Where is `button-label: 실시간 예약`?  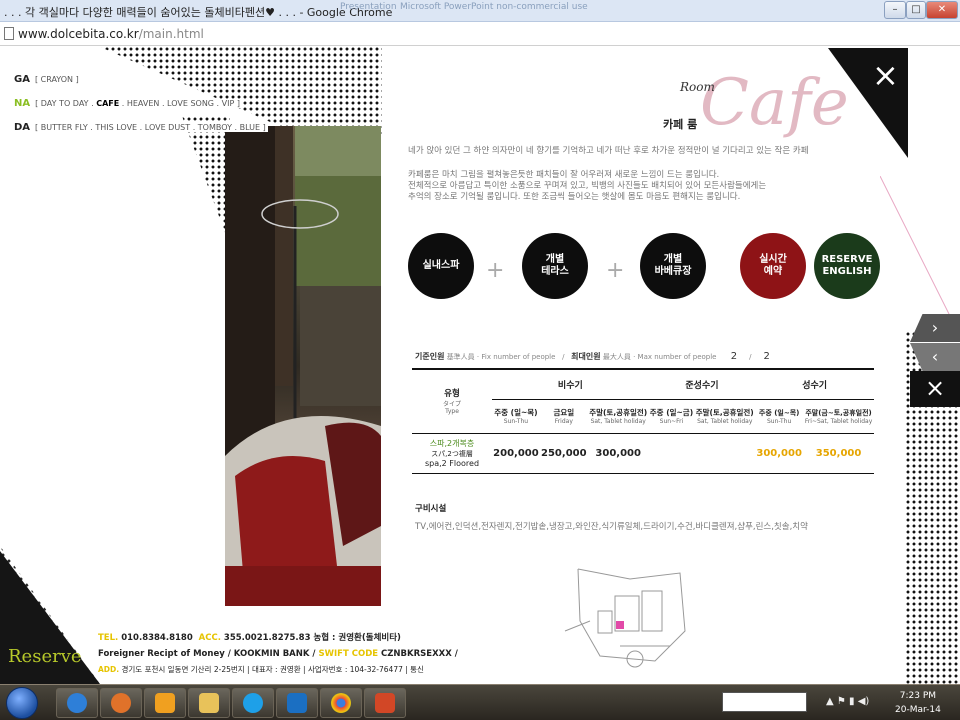 button-label: 실시간 예약 is located at coordinates (773, 265).